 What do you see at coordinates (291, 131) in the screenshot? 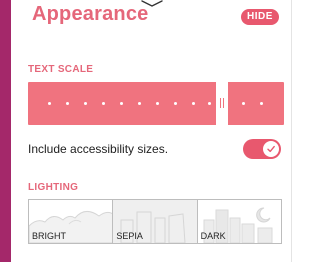
I see `panel-border` at bounding box center [291, 131].